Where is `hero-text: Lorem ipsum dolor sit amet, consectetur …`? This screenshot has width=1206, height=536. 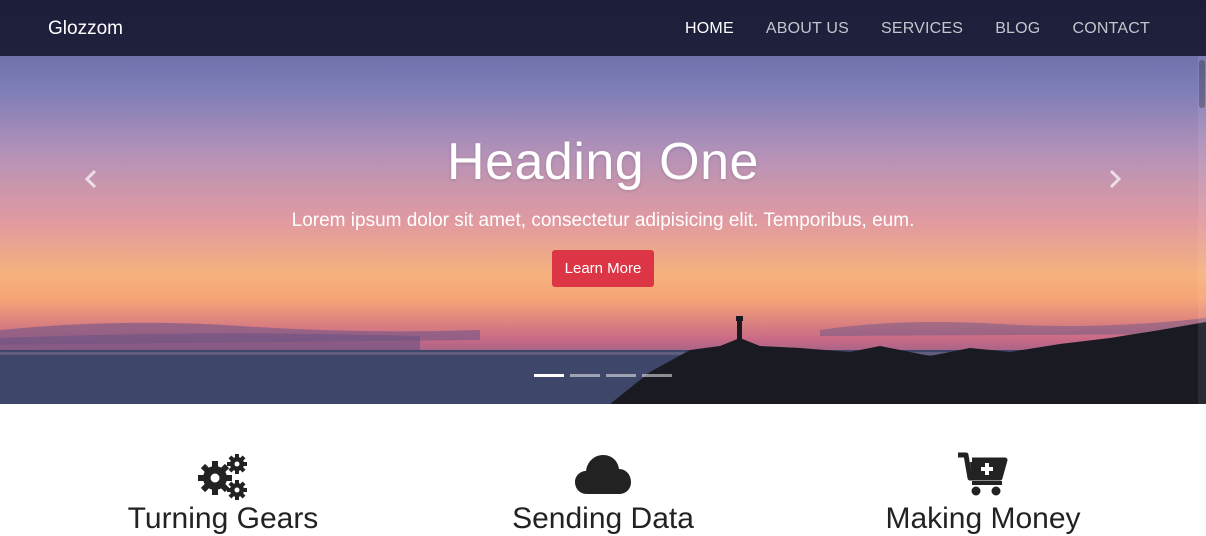 hero-text: Lorem ipsum dolor sit amet, consectetur … is located at coordinates (603, 220).